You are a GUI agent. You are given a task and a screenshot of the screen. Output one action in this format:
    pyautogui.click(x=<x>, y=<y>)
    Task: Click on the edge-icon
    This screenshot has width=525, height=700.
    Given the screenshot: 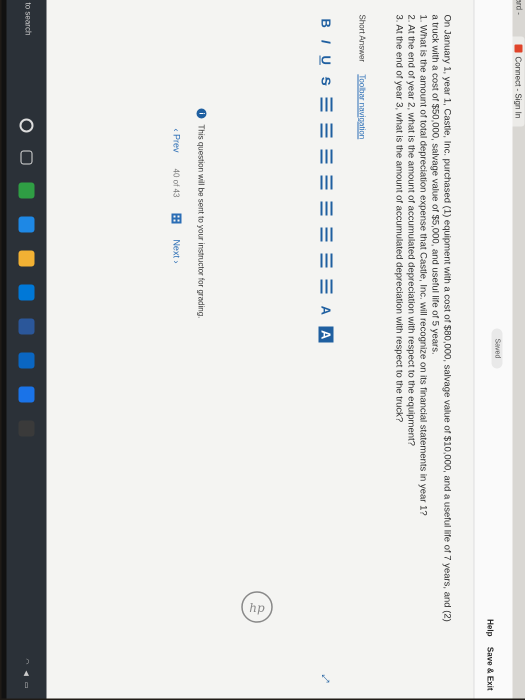 What is the action you would take?
    pyautogui.click(x=26, y=224)
    